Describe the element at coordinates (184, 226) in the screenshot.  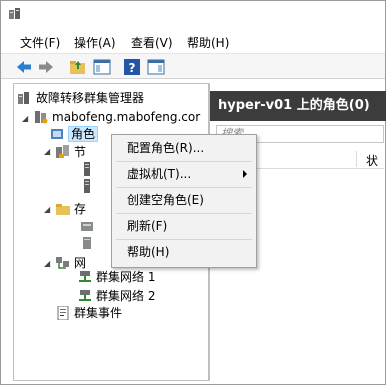
I see `menu-refresh: 刷新(F)` at that location.